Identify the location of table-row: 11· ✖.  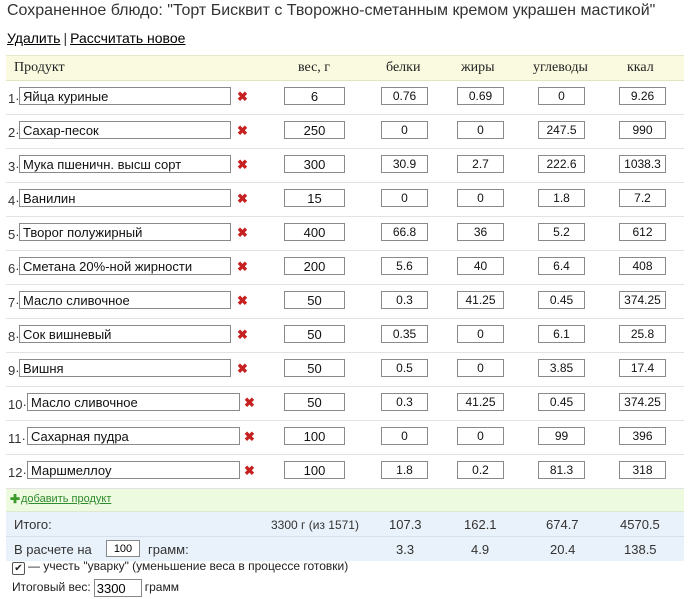
(345, 438).